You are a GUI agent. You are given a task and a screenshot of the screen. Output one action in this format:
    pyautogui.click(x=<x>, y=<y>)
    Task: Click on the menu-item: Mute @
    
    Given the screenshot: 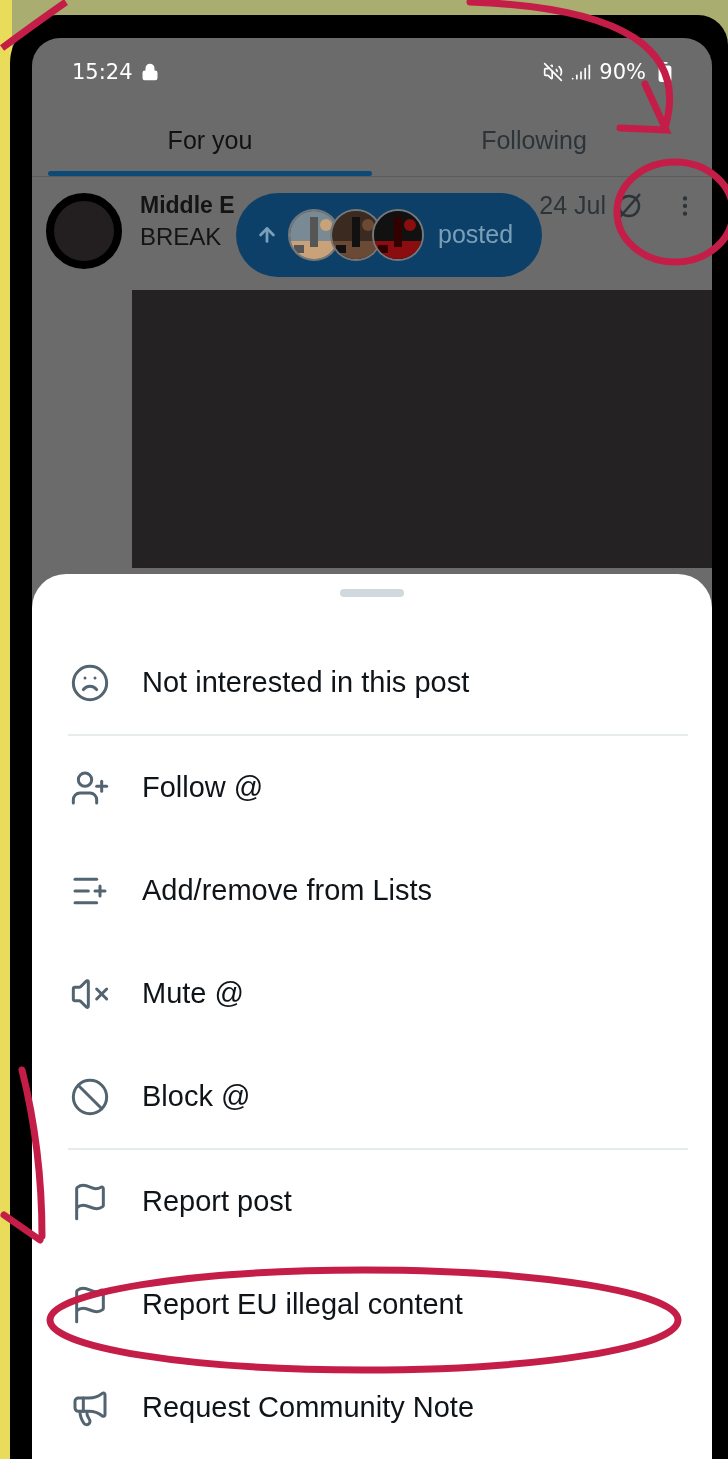 What is the action you would take?
    pyautogui.click(x=372, y=993)
    